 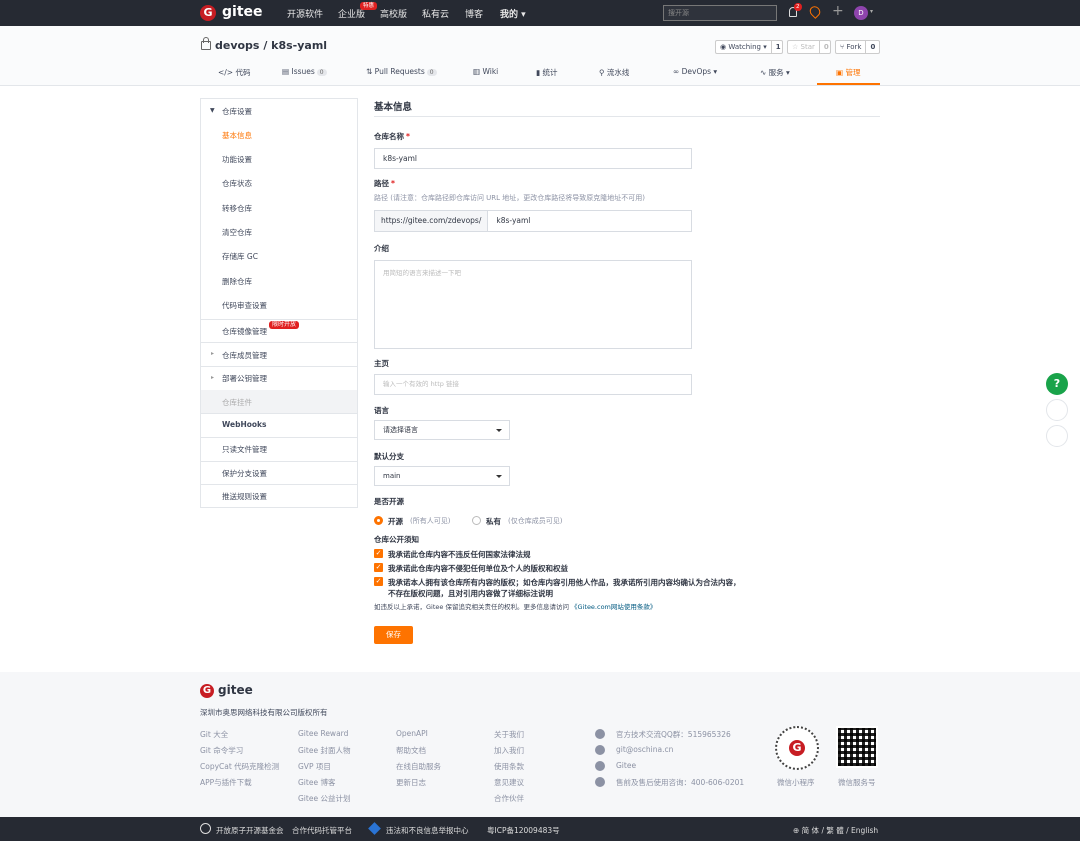 I want to click on checkbox-3: ✓, so click(x=378, y=581).